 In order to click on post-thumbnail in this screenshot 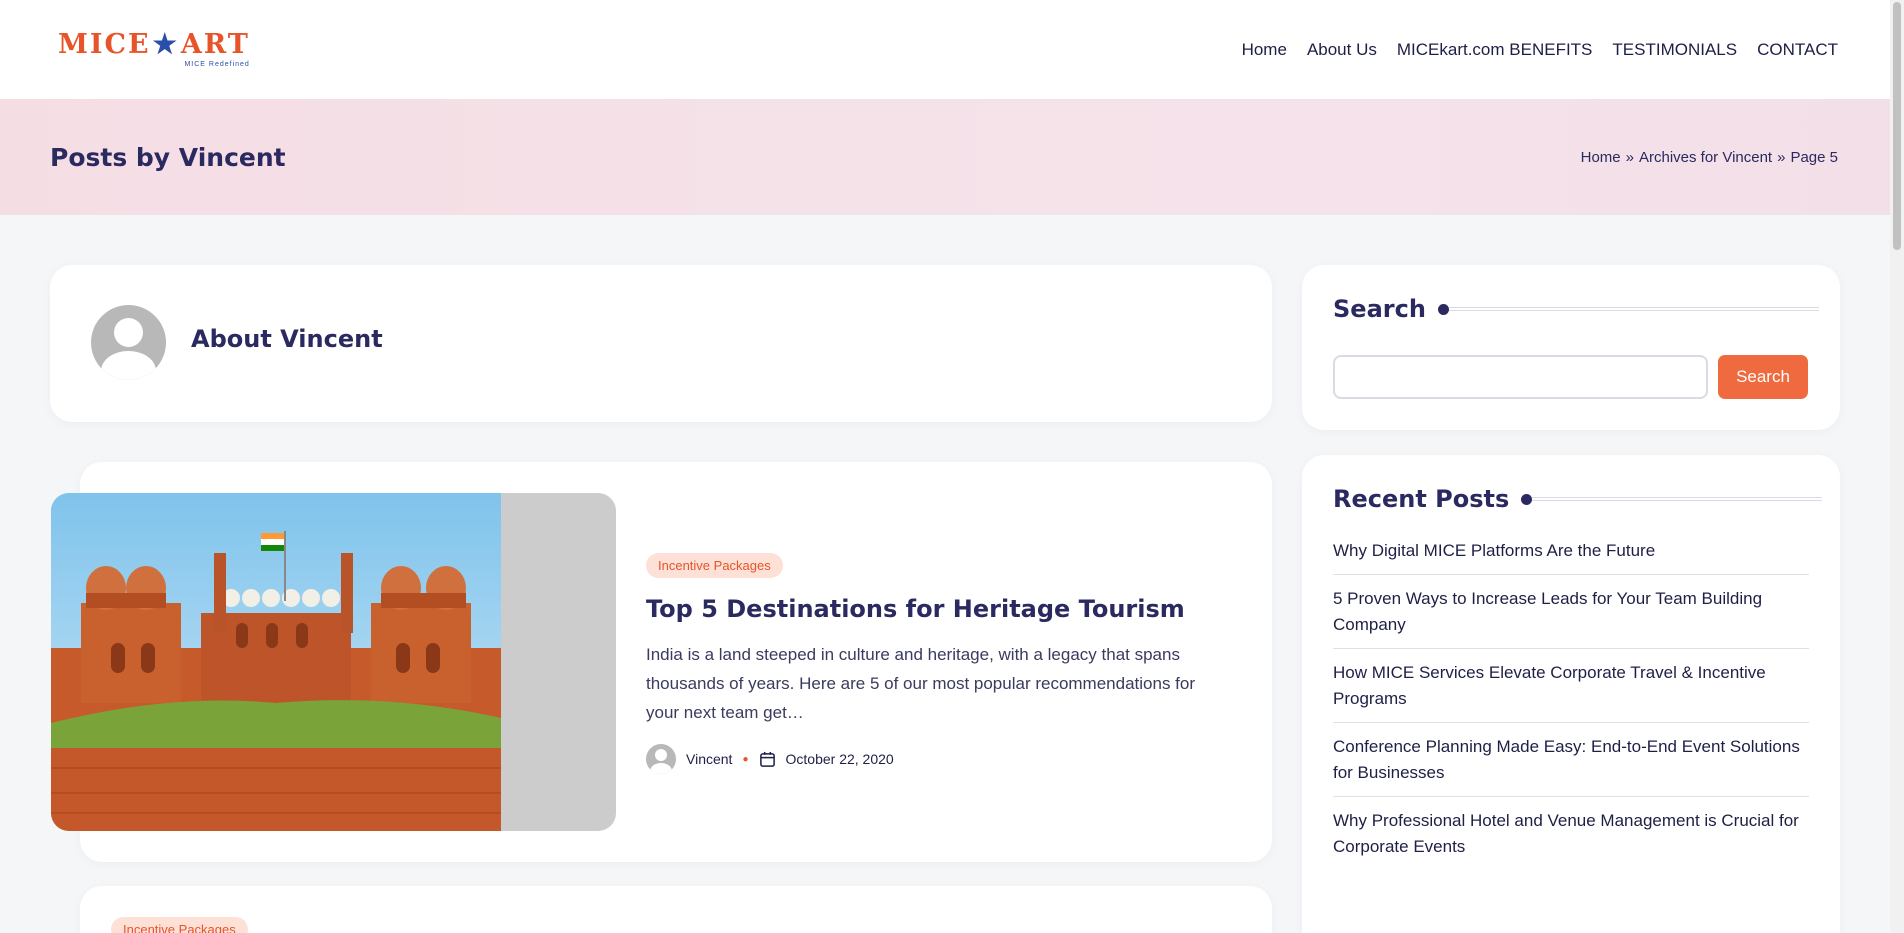, I will do `click(333, 662)`.